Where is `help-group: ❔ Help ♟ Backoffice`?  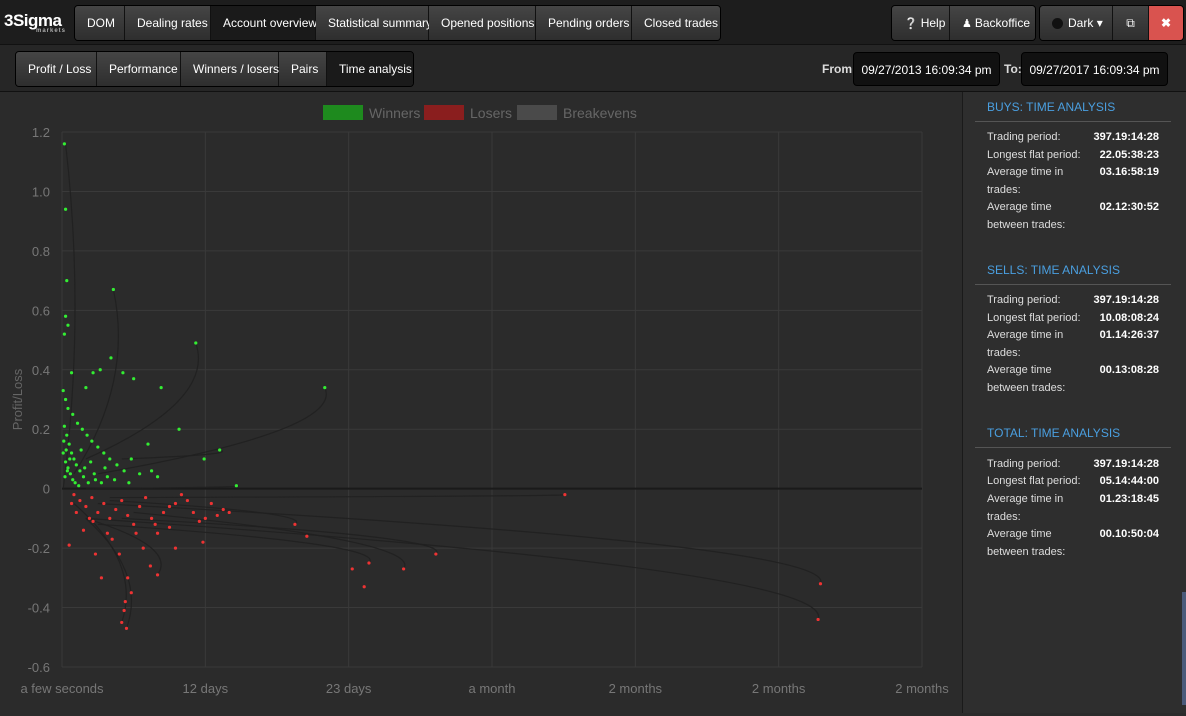 help-group: ❔ Help ♟ Backoffice is located at coordinates (963, 23).